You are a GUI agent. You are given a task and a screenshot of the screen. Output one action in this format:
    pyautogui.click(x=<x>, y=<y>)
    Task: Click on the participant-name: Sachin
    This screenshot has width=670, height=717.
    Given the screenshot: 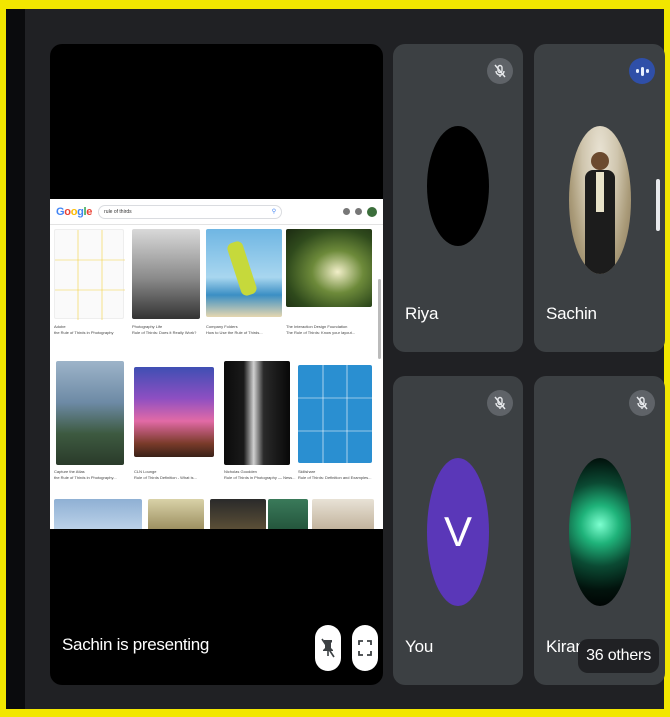 What is the action you would take?
    pyautogui.click(x=571, y=313)
    